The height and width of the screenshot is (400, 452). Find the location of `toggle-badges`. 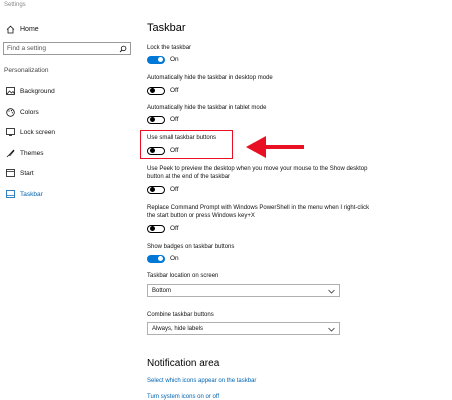

toggle-badges is located at coordinates (156, 258).